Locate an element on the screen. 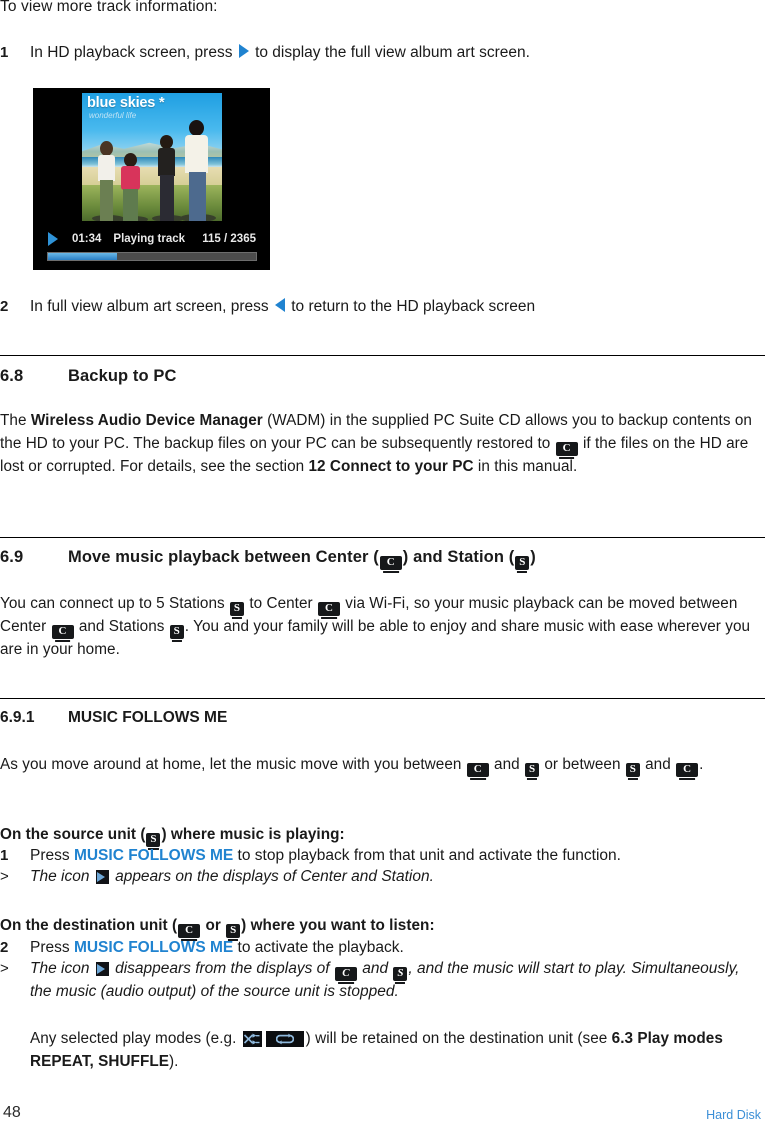 This screenshot has width=765, height=1135. play-icon is located at coordinates (53, 239).